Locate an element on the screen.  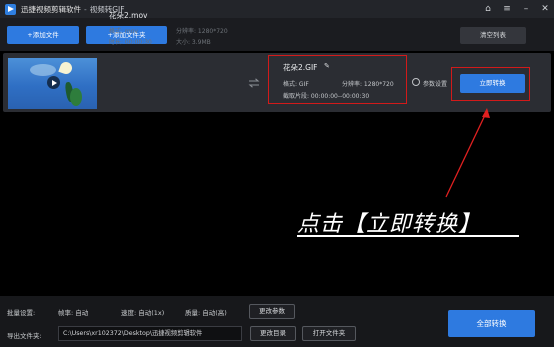
minimize-icon: – is located at coordinates (526, 9).